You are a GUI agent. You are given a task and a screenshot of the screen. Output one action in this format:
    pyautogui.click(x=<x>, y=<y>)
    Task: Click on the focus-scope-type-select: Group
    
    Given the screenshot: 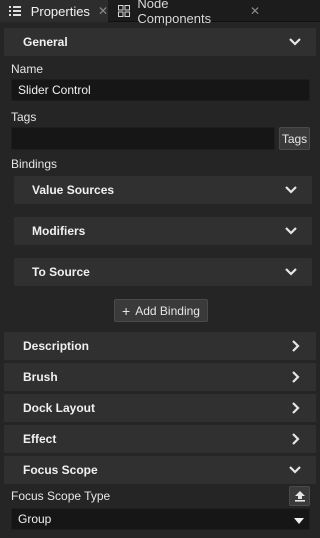 What is the action you would take?
    pyautogui.click(x=160, y=519)
    